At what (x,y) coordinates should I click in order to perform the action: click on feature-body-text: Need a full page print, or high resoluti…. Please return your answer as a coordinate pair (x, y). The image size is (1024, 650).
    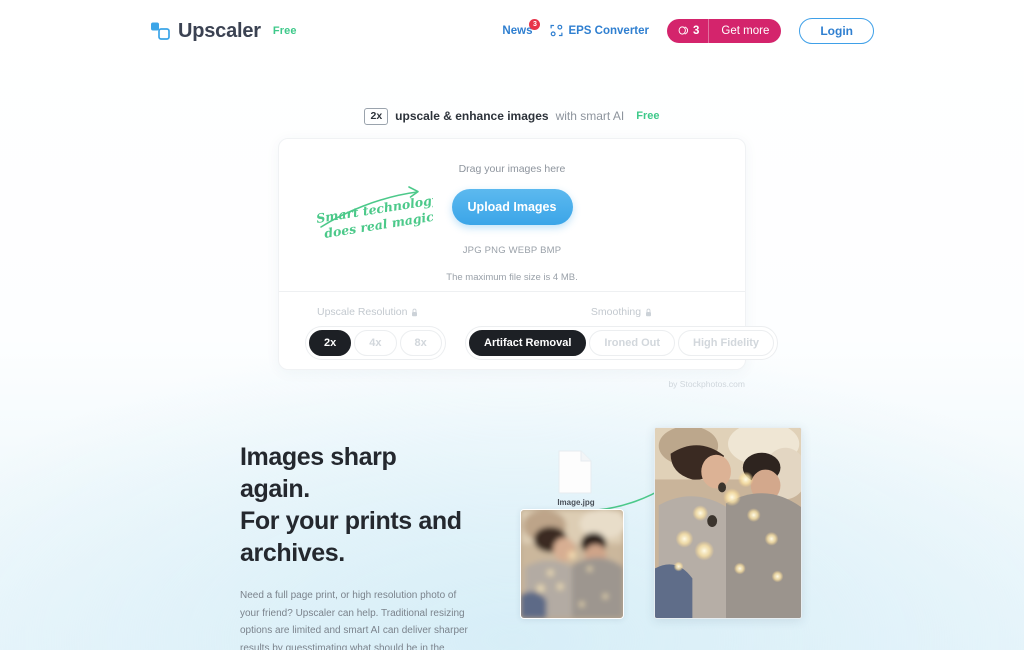
    Looking at the image, I should click on (354, 620).